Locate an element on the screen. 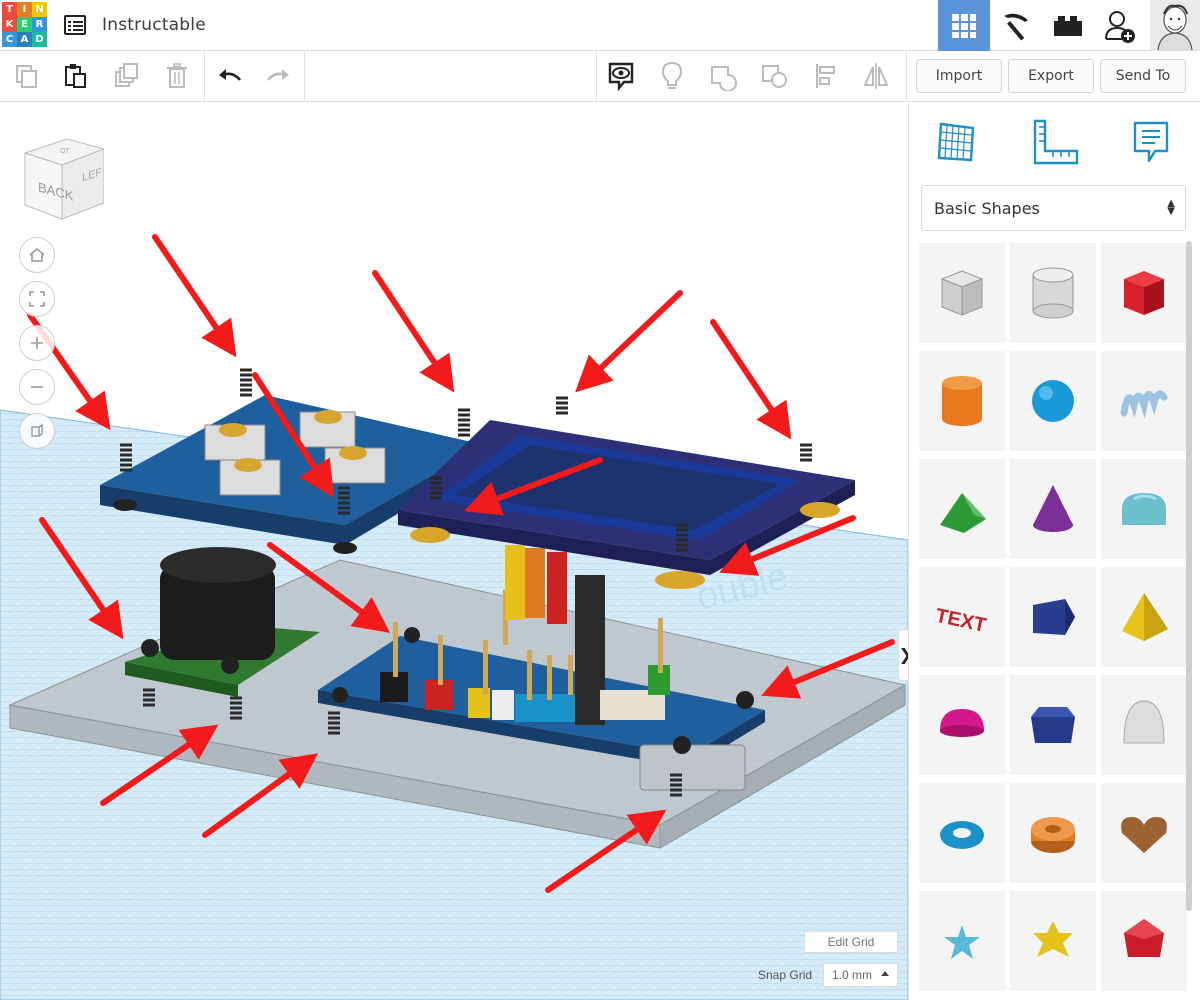 The height and width of the screenshot is (1000, 1200). design-title: Instructable is located at coordinates (154, 25).